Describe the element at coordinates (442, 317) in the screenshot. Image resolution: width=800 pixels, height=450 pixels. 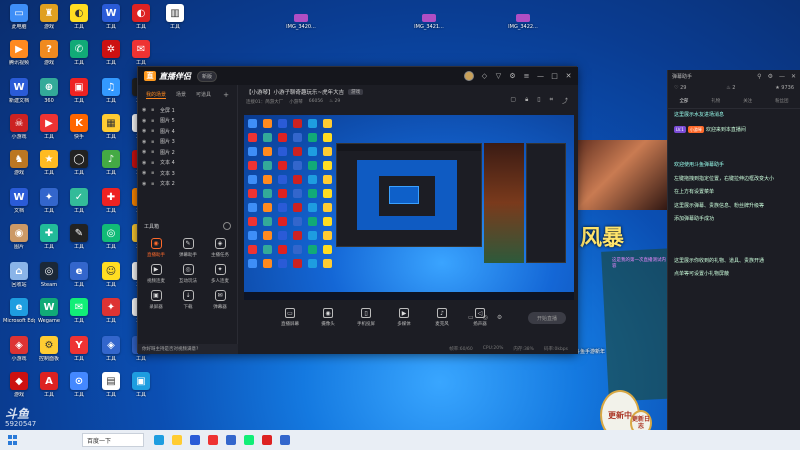
I see `source-action-button: ♪ 麦克风` at that location.